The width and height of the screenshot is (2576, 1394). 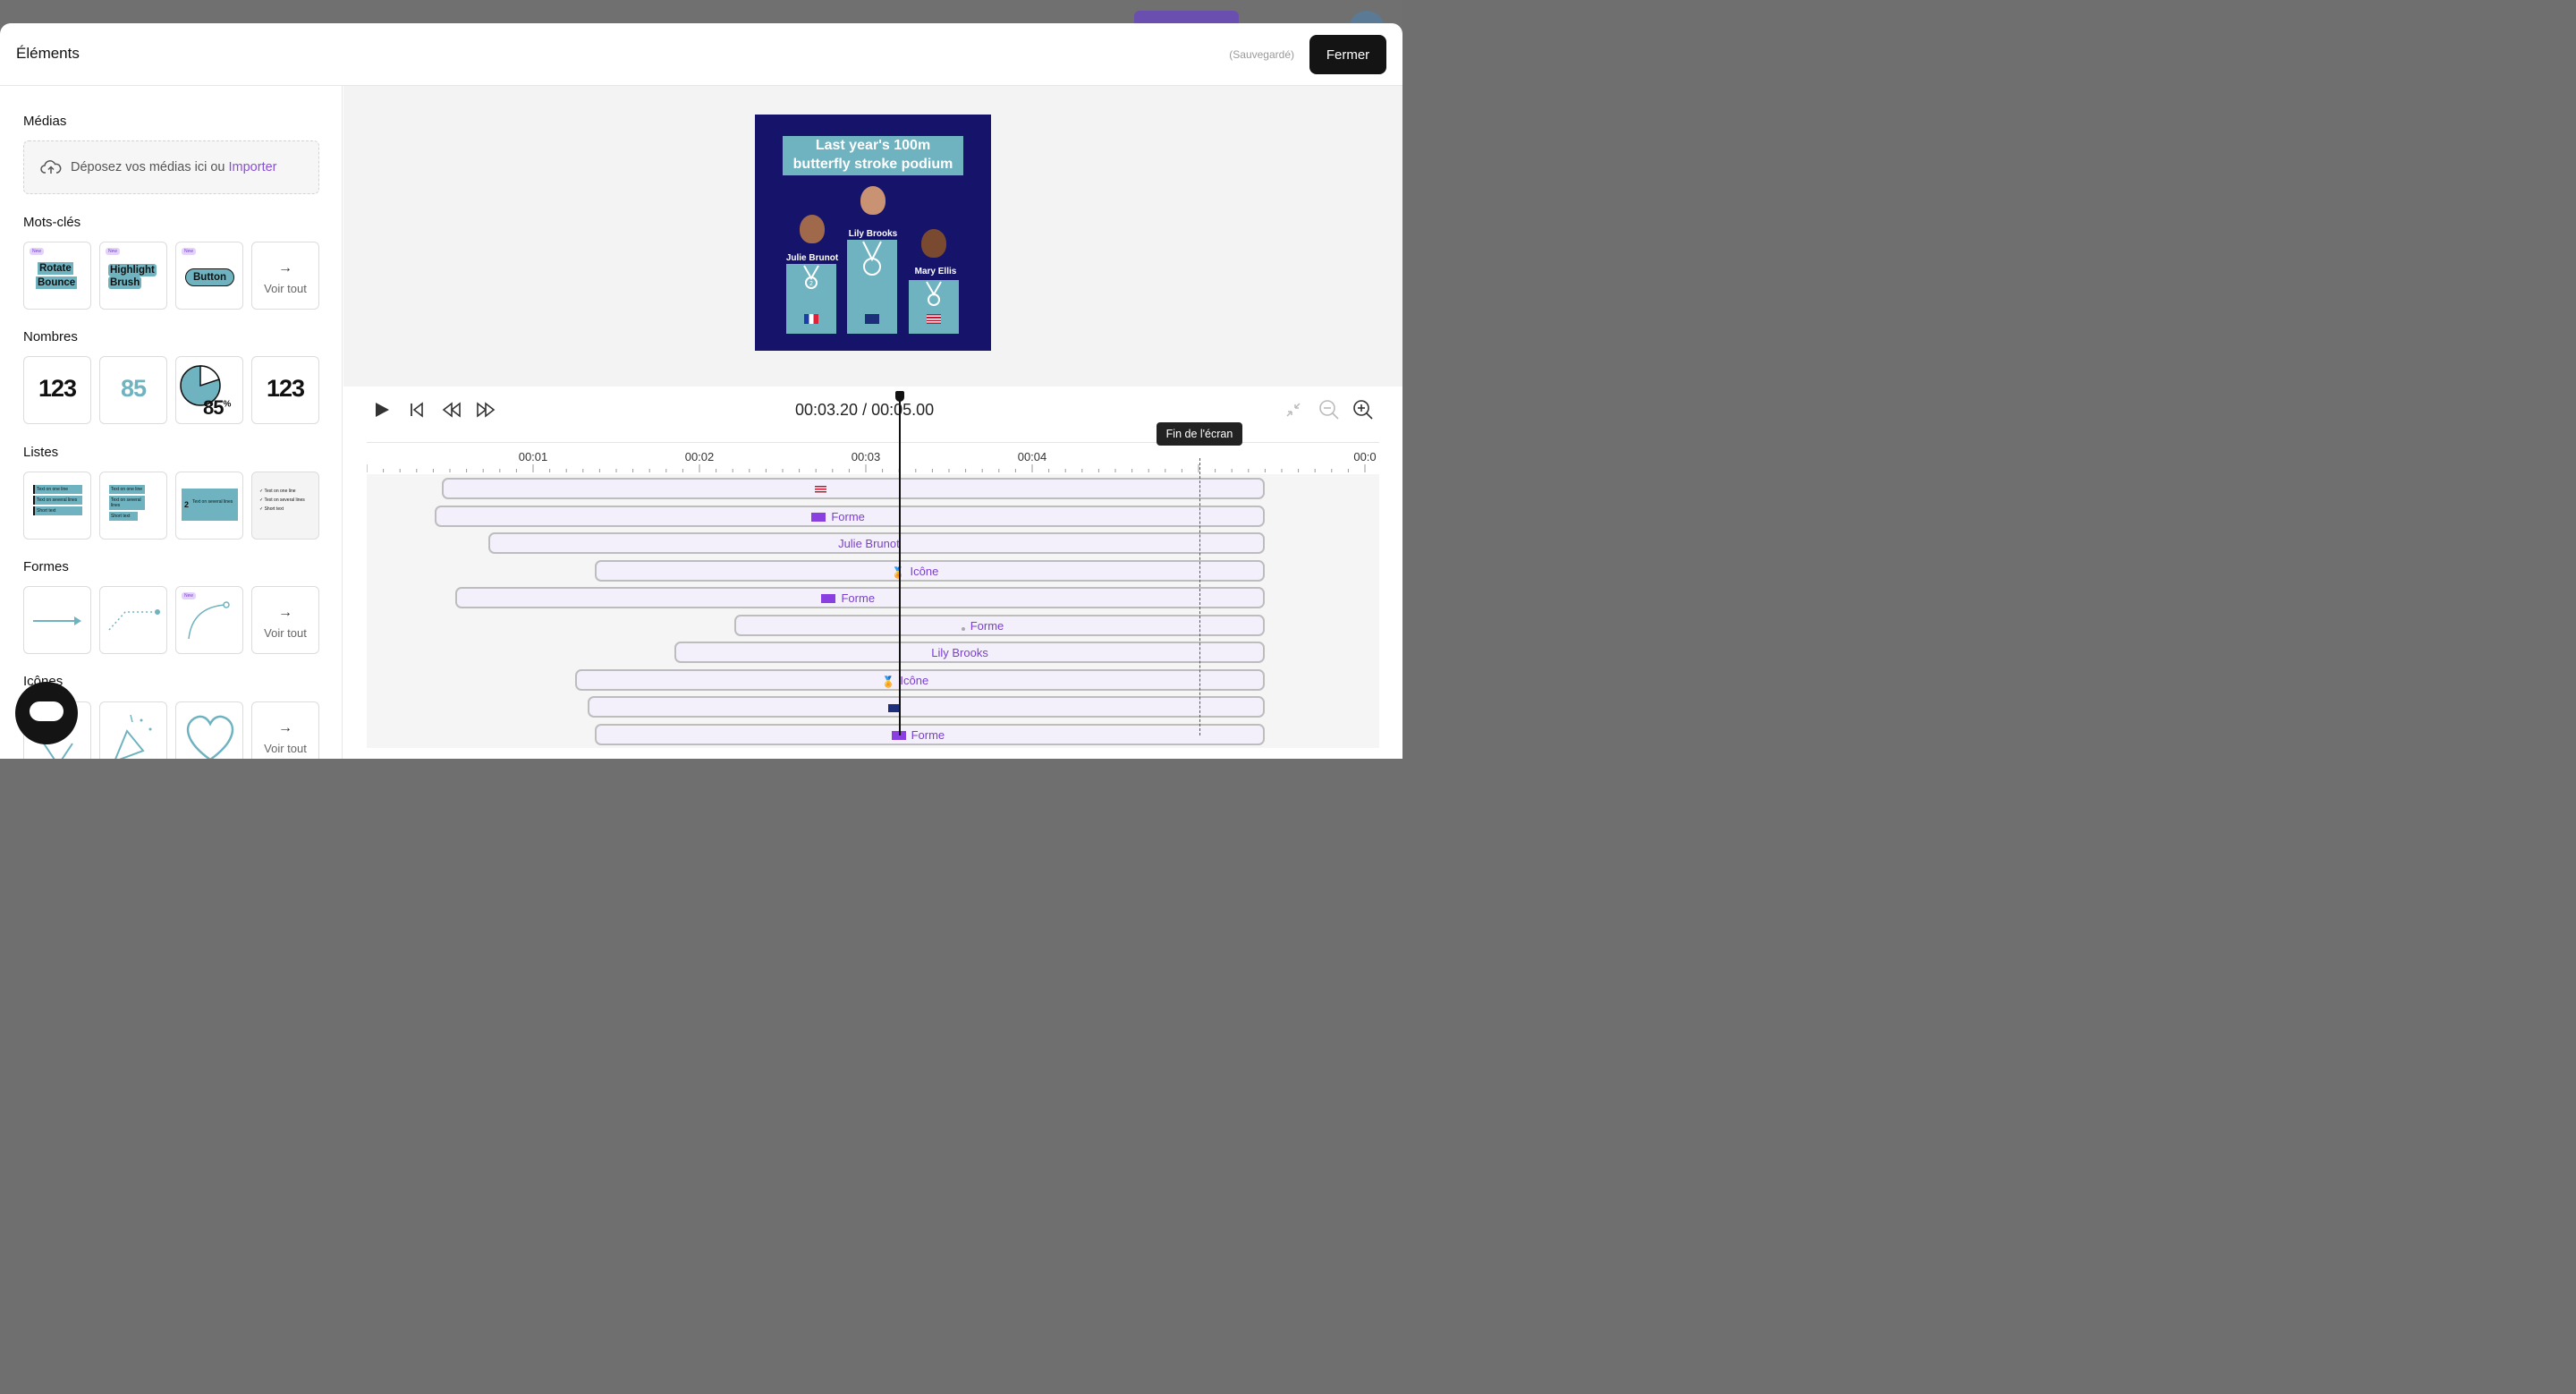 I want to click on see-all-label: Voir tout, so click(x=285, y=288).